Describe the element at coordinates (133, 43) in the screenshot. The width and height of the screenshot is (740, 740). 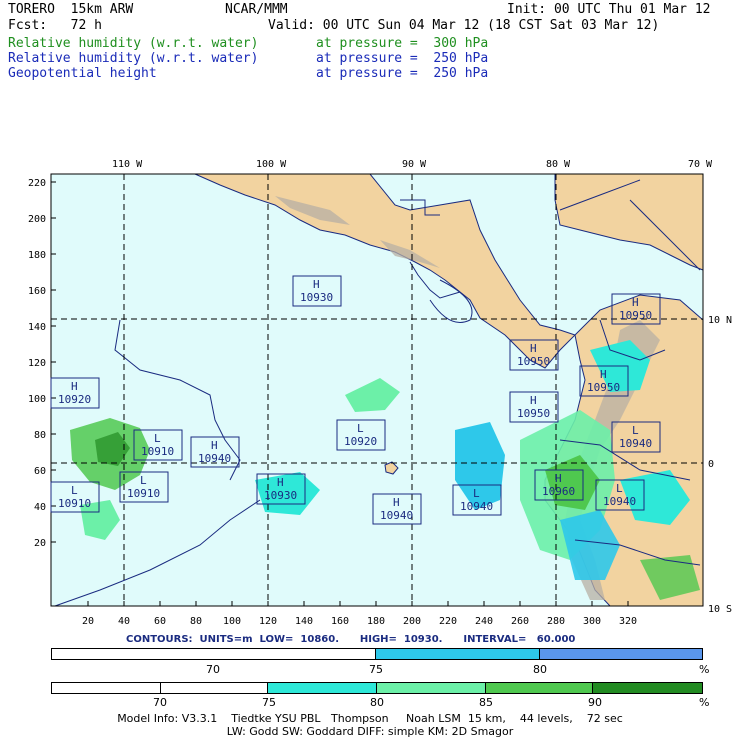
I see `field-1-name: Relative humidity (w.r.t. water)` at that location.